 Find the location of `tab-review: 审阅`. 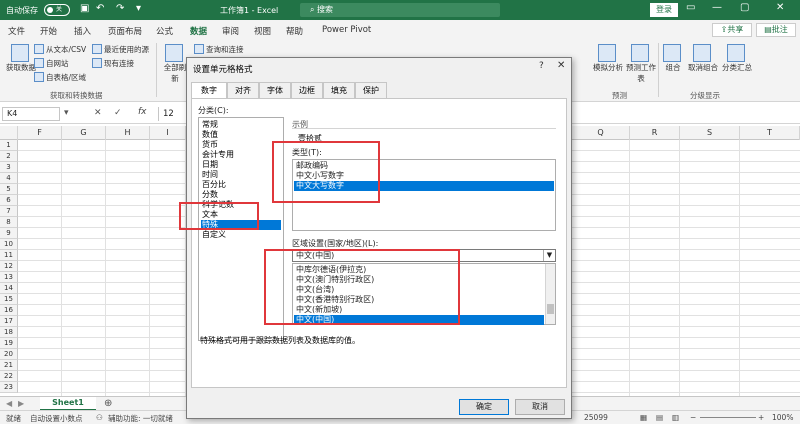

tab-review: 审阅 is located at coordinates (230, 31).